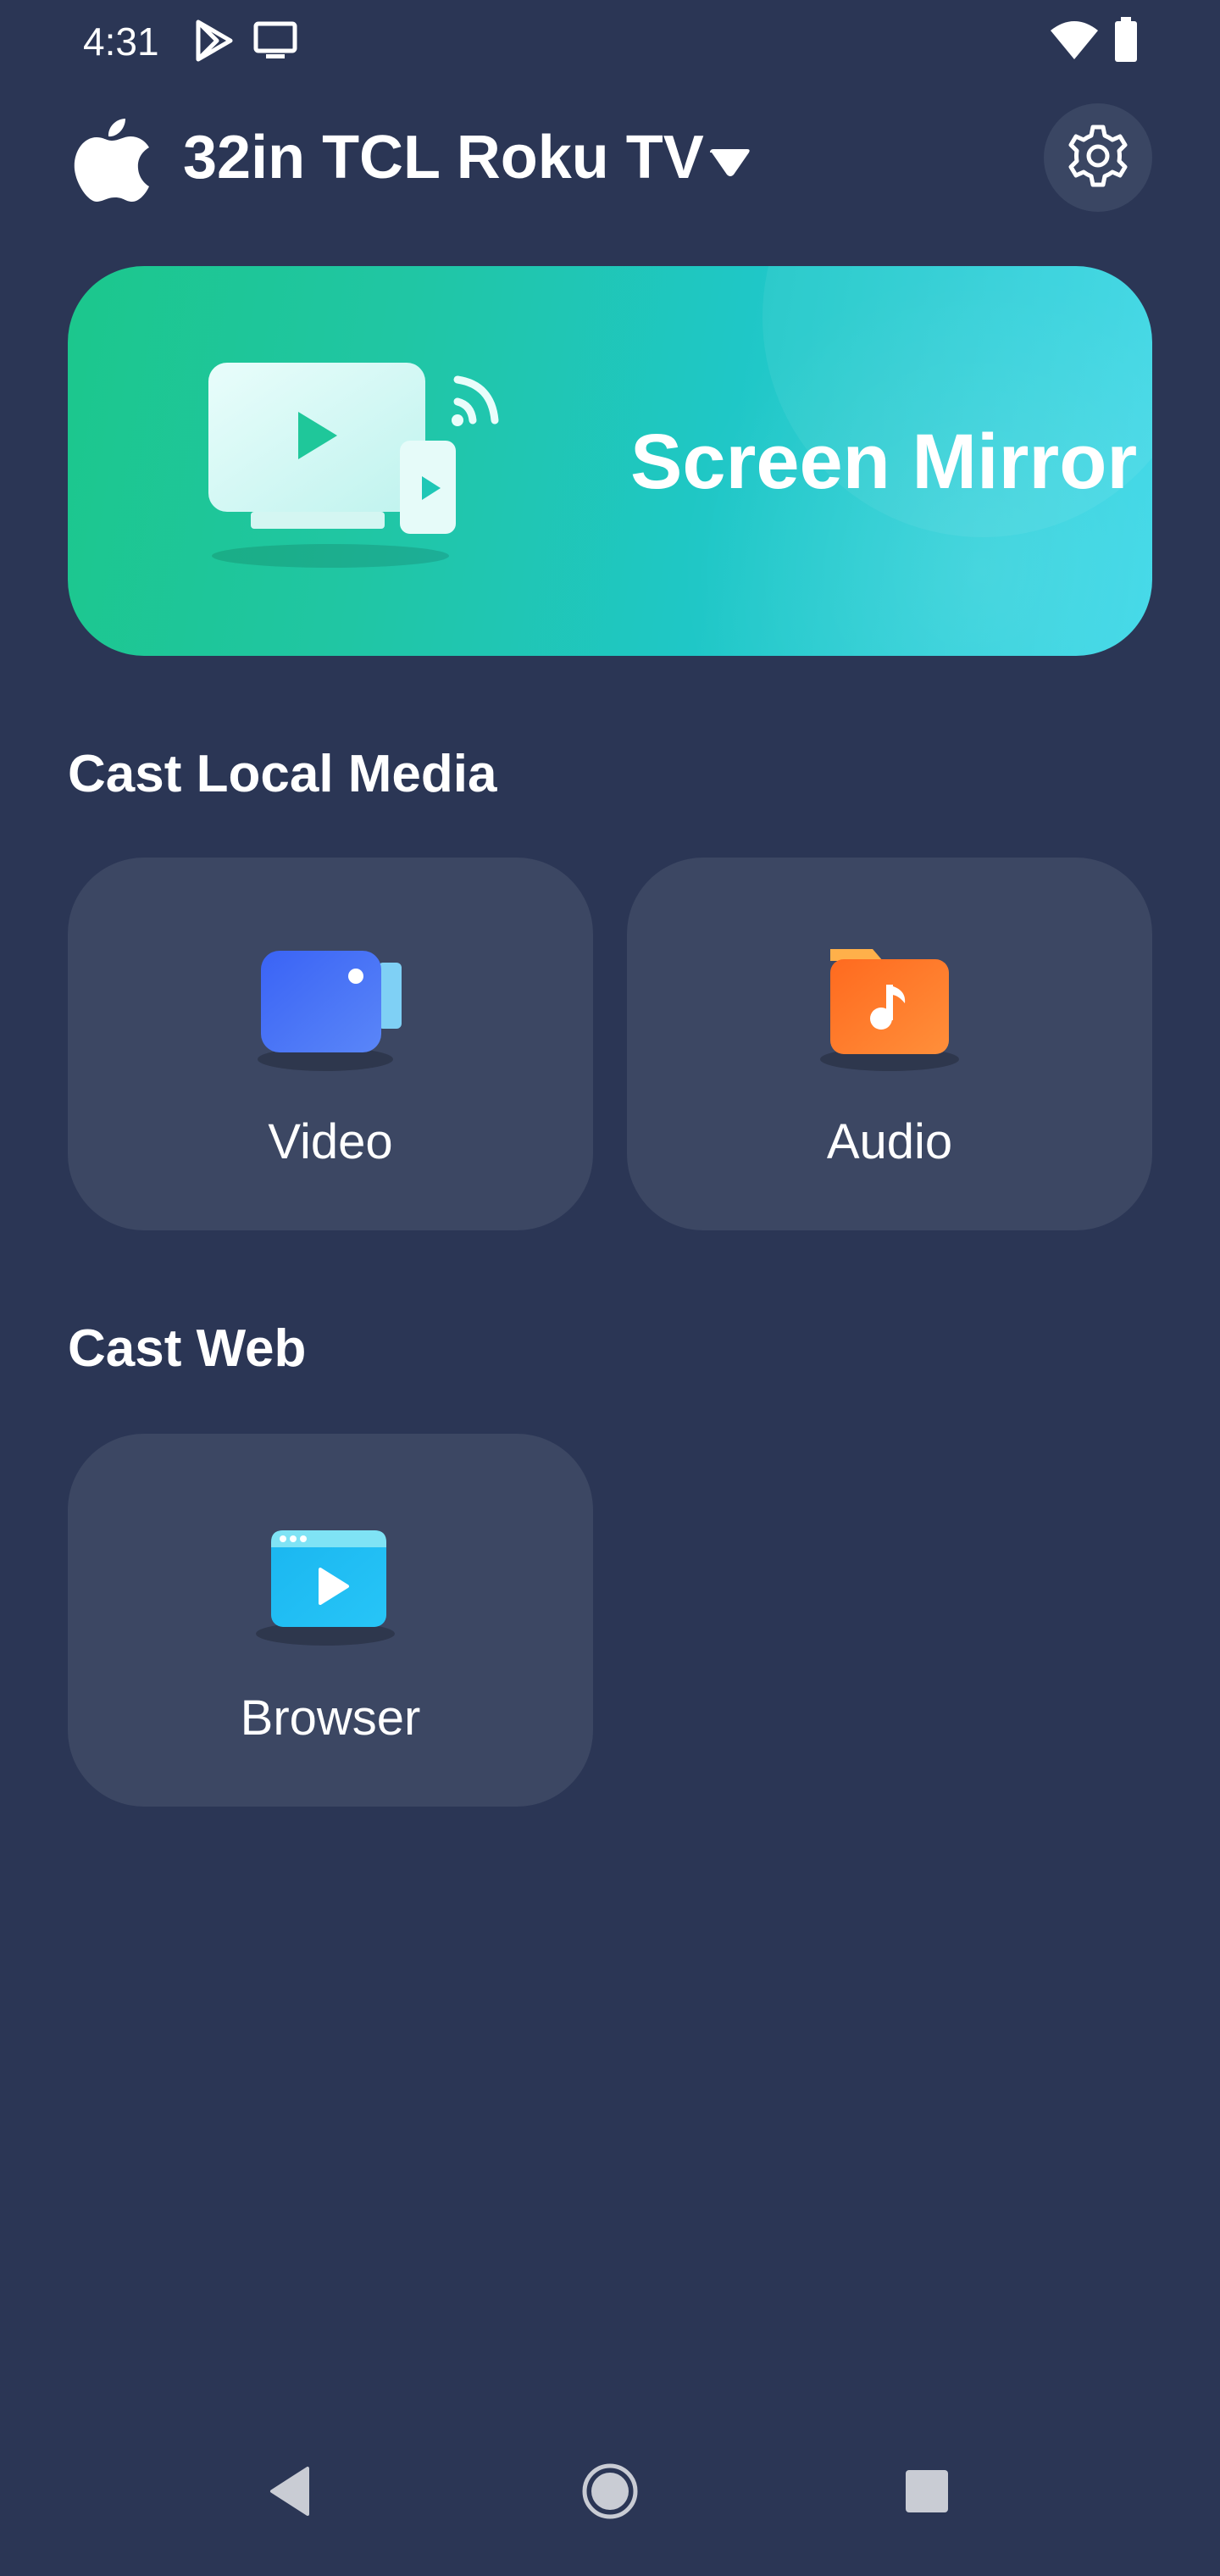  Describe the element at coordinates (330, 1141) in the screenshot. I see `video-label: Video` at that location.